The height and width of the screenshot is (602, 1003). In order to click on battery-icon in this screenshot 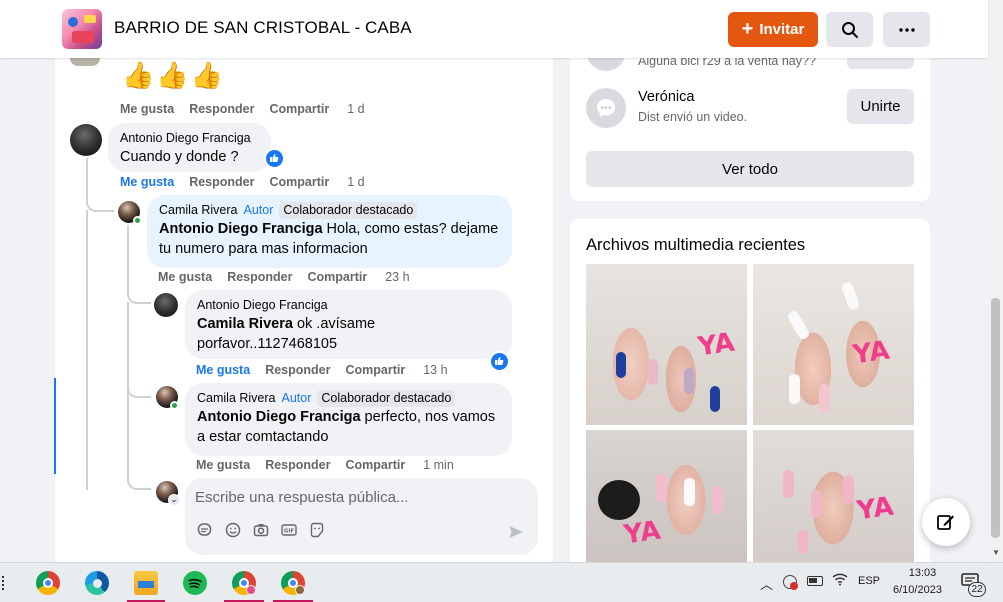, I will do `click(815, 581)`.